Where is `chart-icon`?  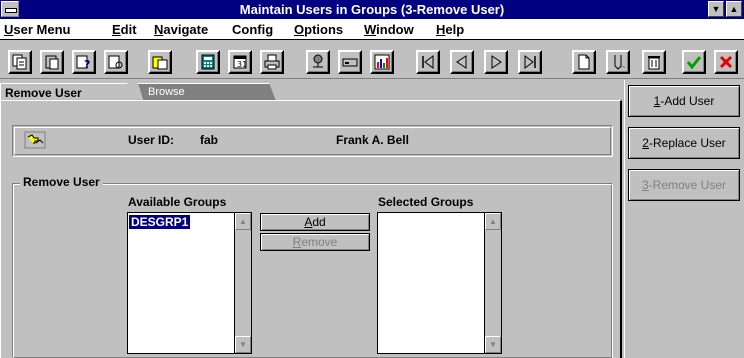 chart-icon is located at coordinates (382, 62).